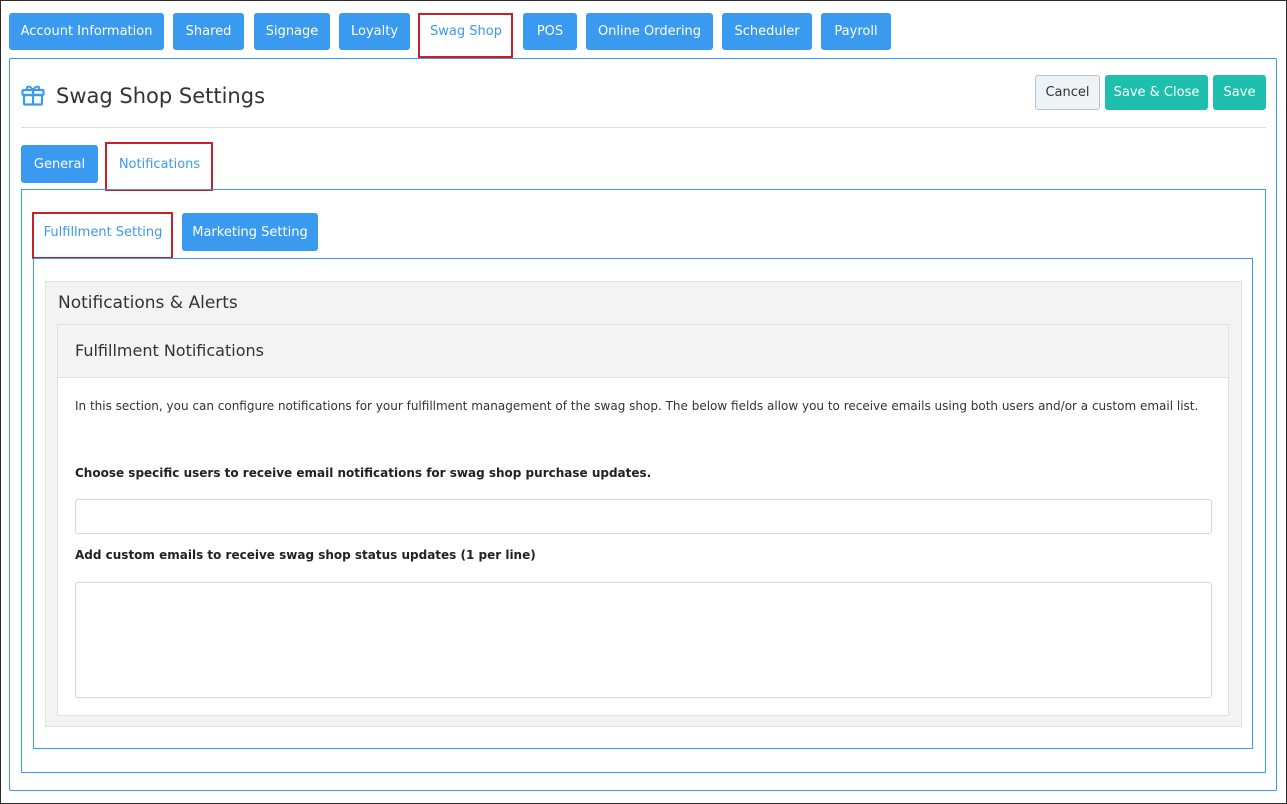  Describe the element at coordinates (33, 95) in the screenshot. I see `gift-icon` at that location.